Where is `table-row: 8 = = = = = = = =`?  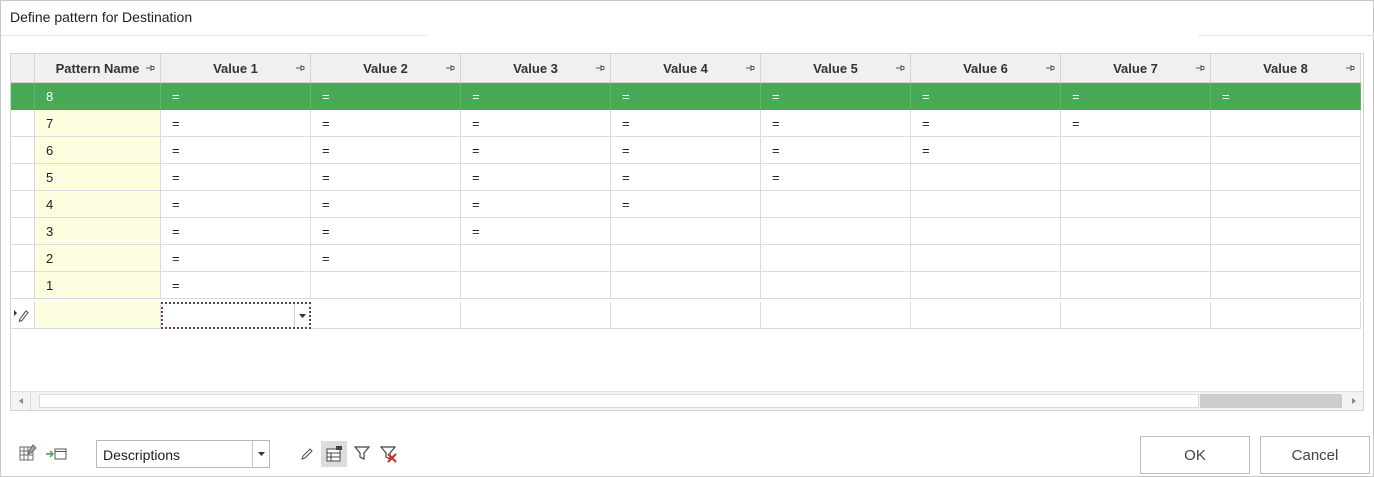 table-row: 8 = = = = = = = = is located at coordinates (687, 96).